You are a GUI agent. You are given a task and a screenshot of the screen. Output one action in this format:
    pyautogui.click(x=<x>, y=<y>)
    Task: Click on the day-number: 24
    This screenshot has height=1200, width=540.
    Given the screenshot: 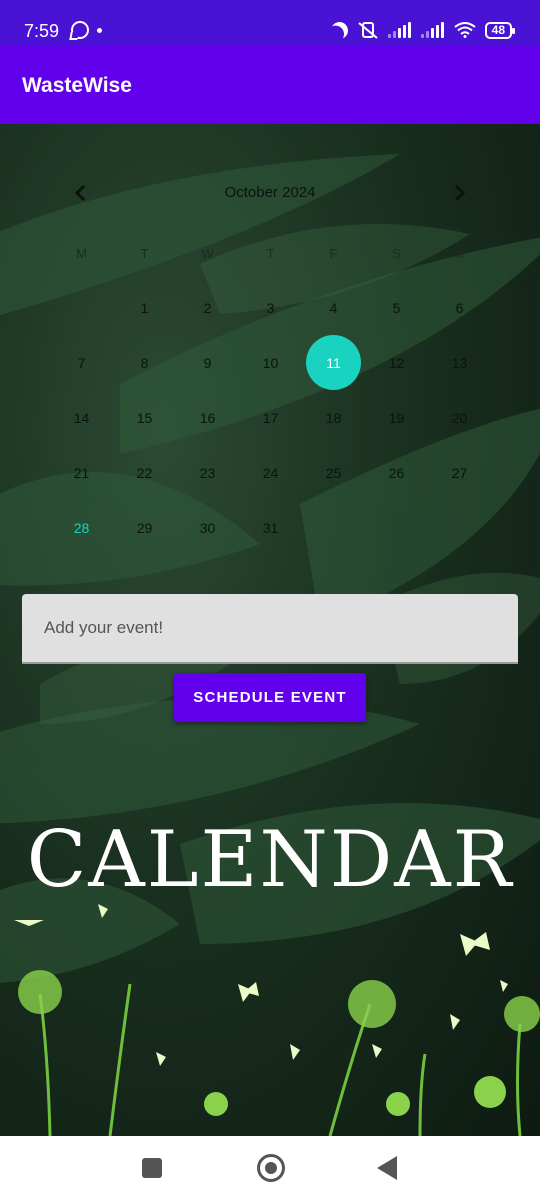 What is the action you would take?
    pyautogui.click(x=270, y=472)
    